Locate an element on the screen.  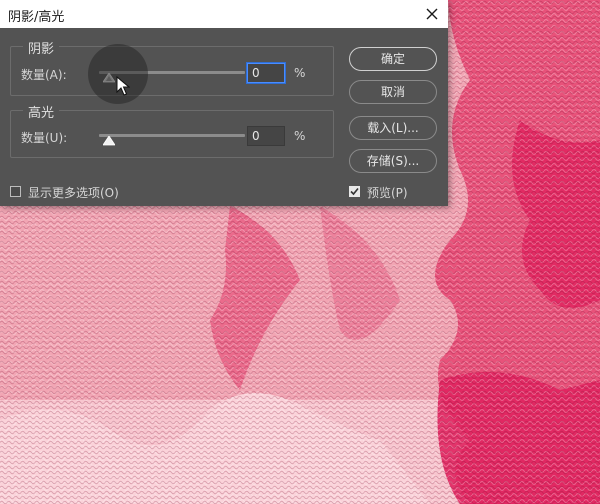
highlights-group: 高光 数量(U): % is located at coordinates (172, 130).